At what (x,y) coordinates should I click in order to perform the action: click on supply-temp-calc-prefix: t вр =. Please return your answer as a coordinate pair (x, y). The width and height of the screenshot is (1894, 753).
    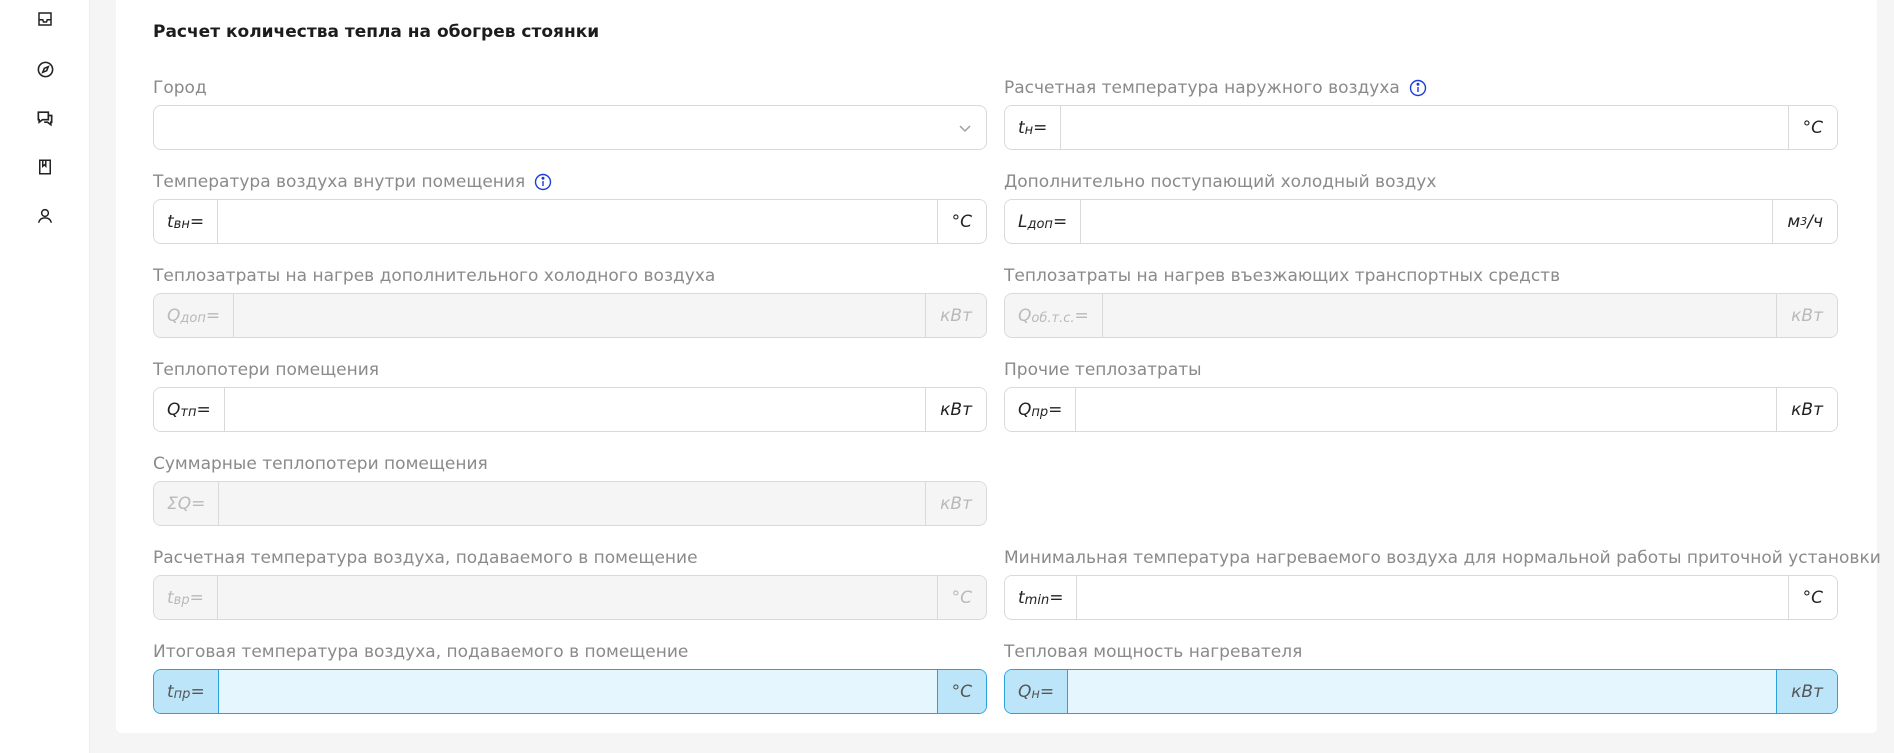
    Looking at the image, I should click on (186, 597).